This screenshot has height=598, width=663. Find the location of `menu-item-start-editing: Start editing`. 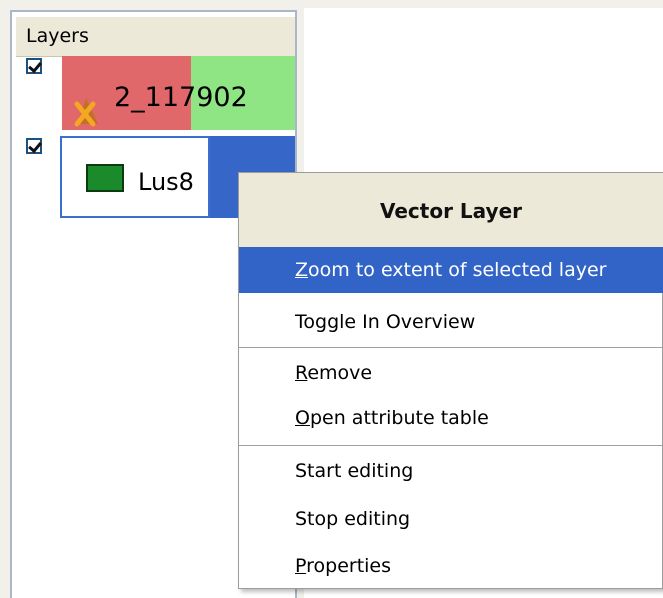

menu-item-start-editing: Start editing is located at coordinates (451, 471).